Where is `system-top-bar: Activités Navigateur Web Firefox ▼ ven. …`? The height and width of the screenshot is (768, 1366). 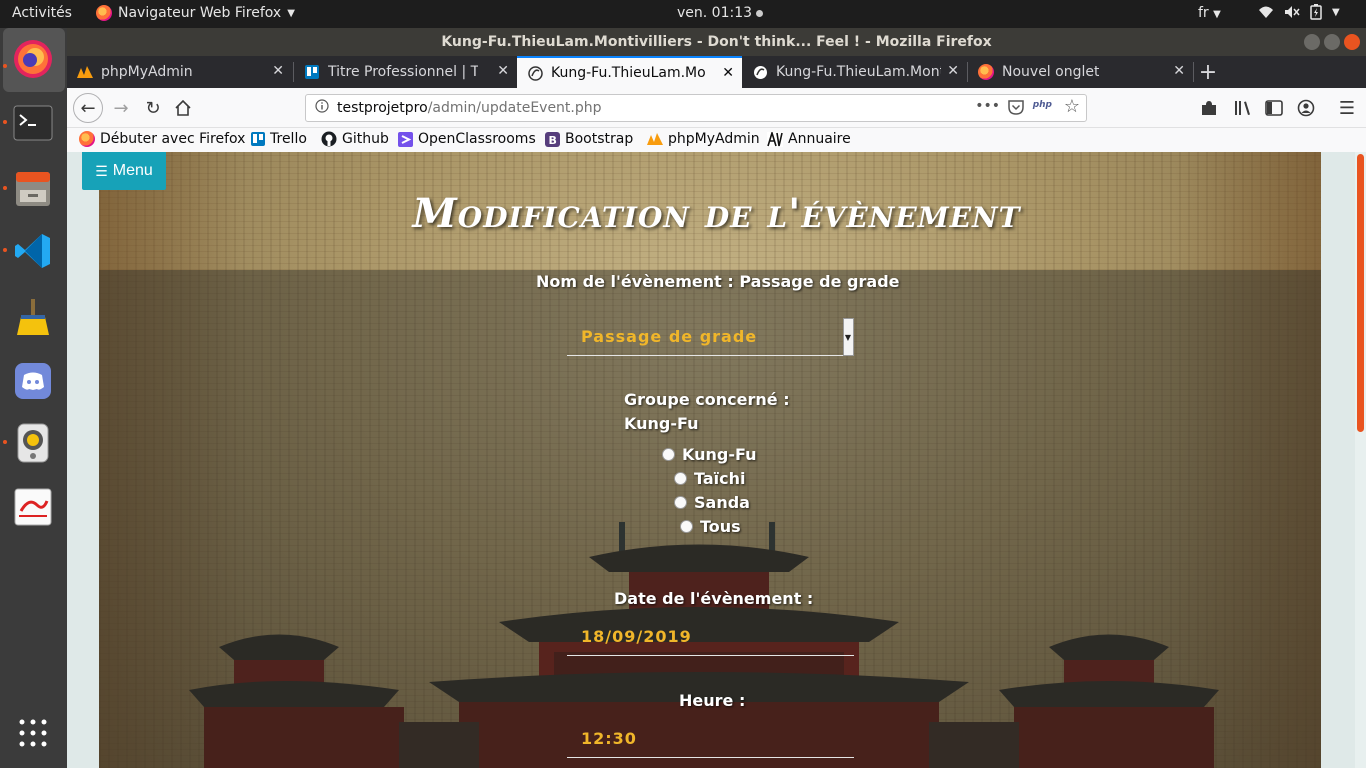 system-top-bar: Activités Navigateur Web Firefox ▼ ven. … is located at coordinates (683, 14).